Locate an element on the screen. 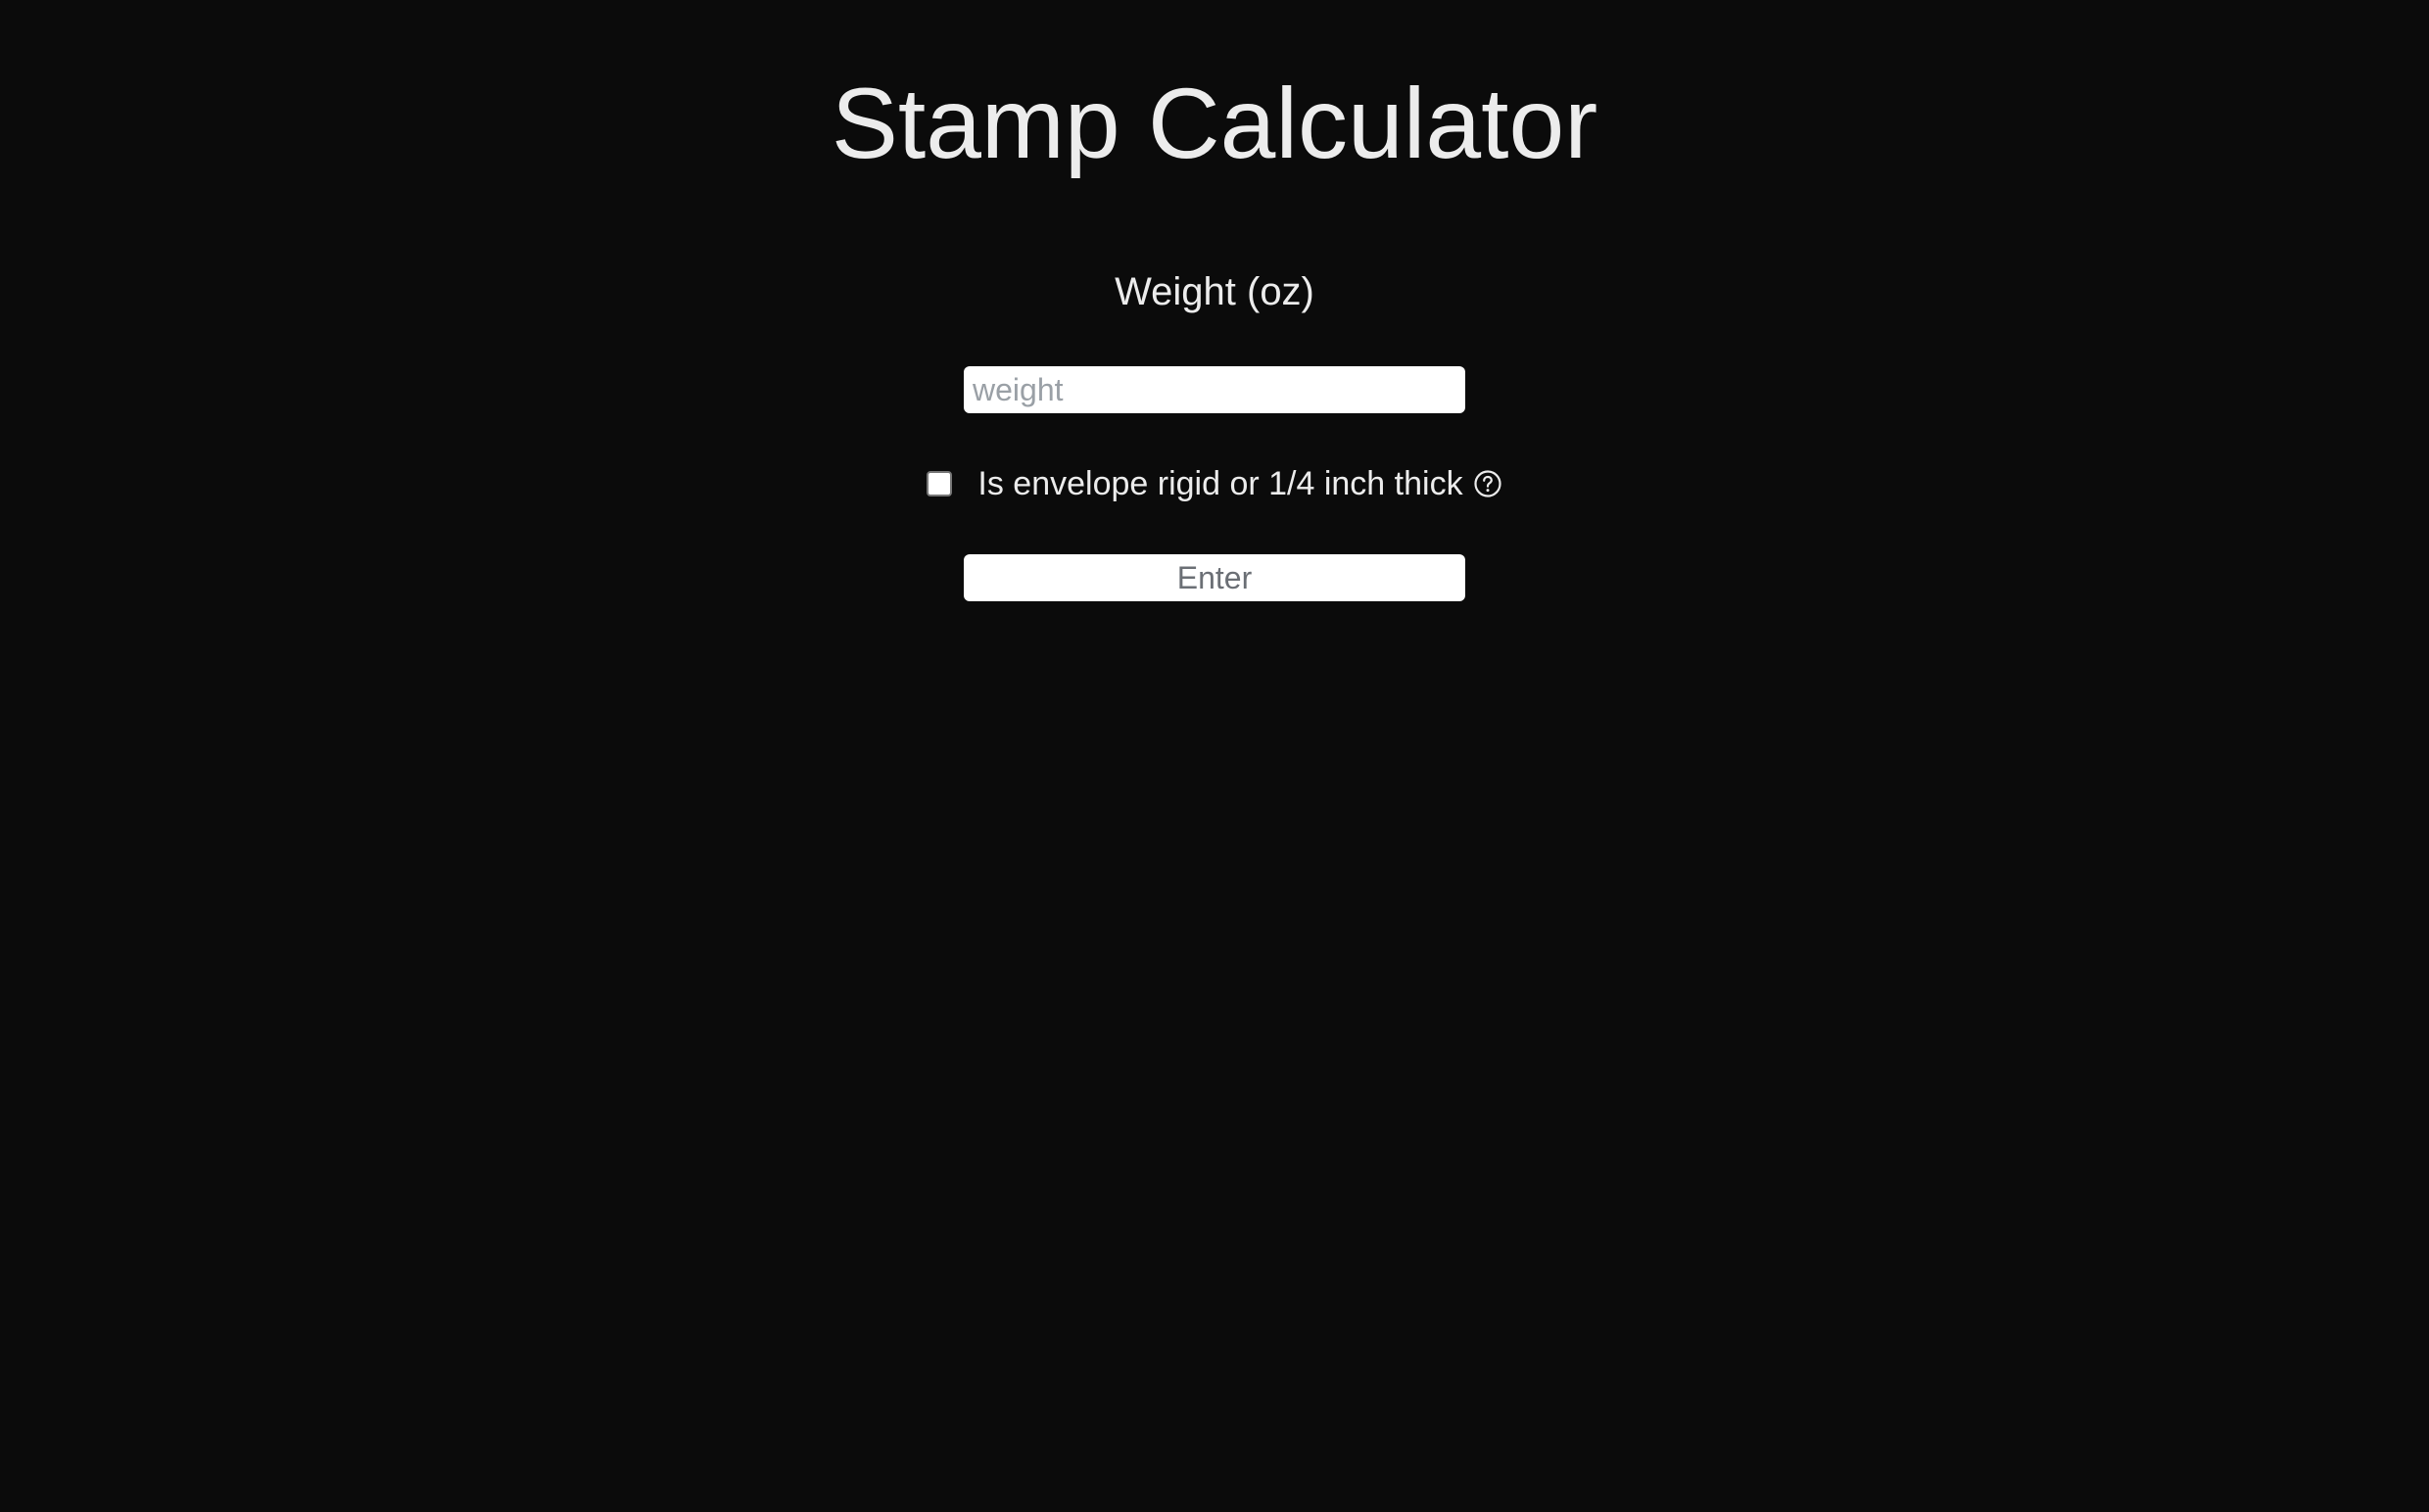  enter-button: Enter is located at coordinates (1214, 577).